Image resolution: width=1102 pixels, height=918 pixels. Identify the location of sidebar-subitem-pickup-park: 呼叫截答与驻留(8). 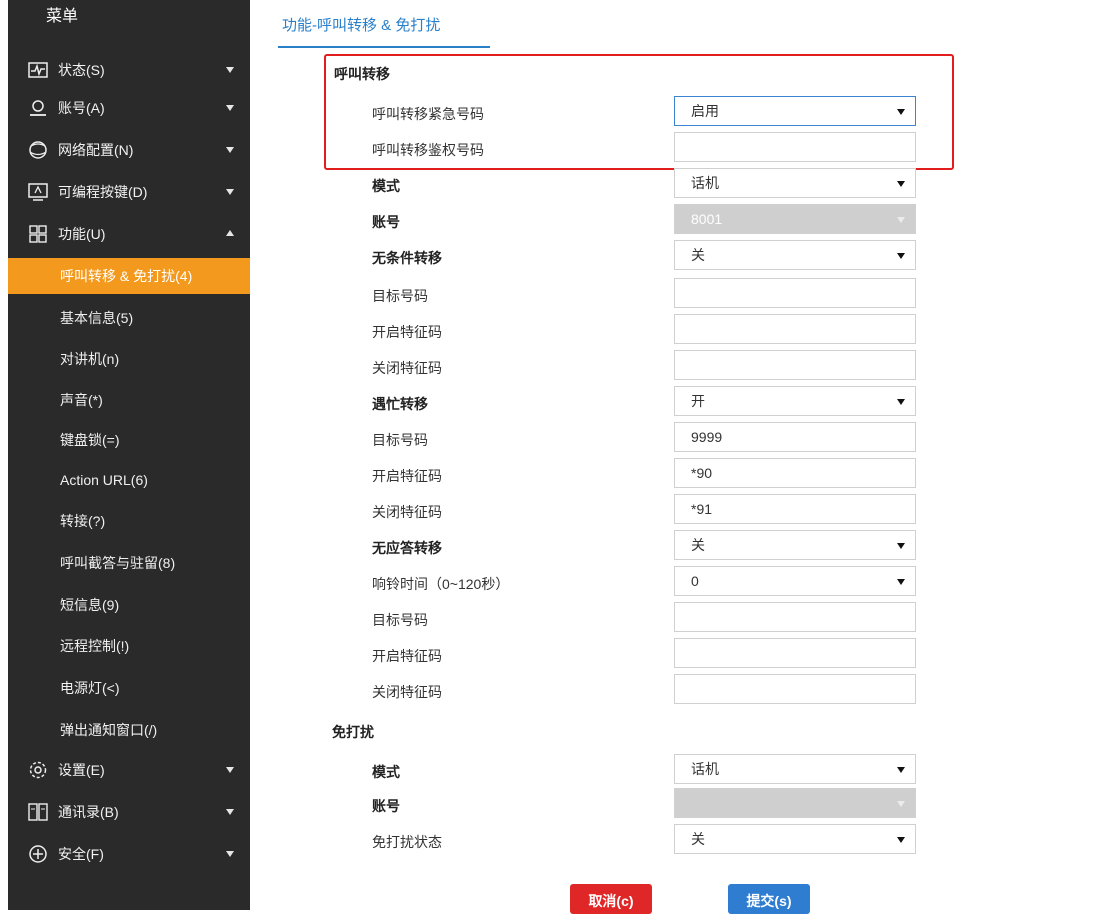
(129, 563).